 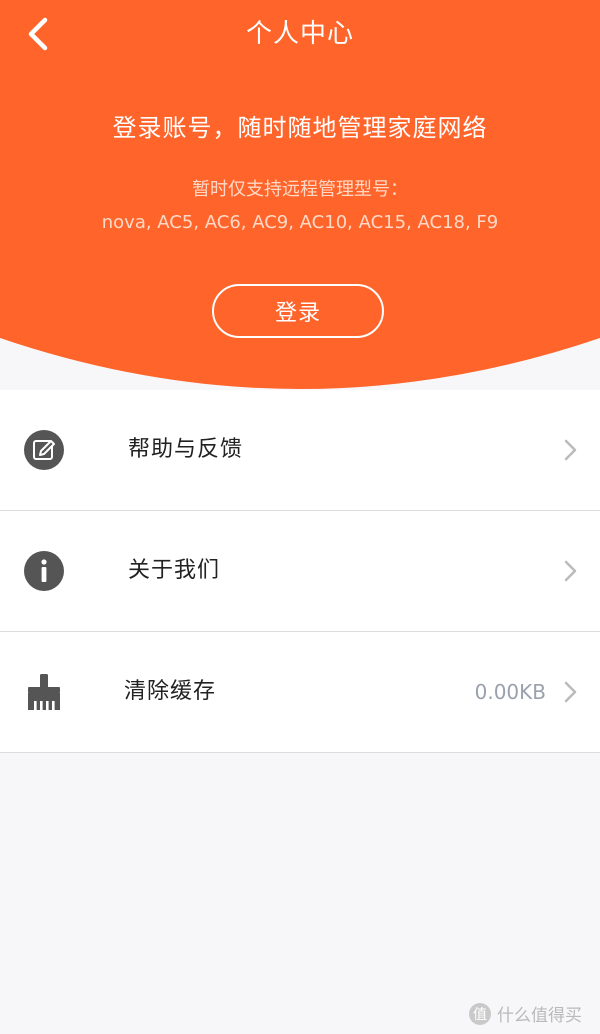 What do you see at coordinates (186, 449) in the screenshot?
I see `menu-item-label: 帮助与反馈` at bounding box center [186, 449].